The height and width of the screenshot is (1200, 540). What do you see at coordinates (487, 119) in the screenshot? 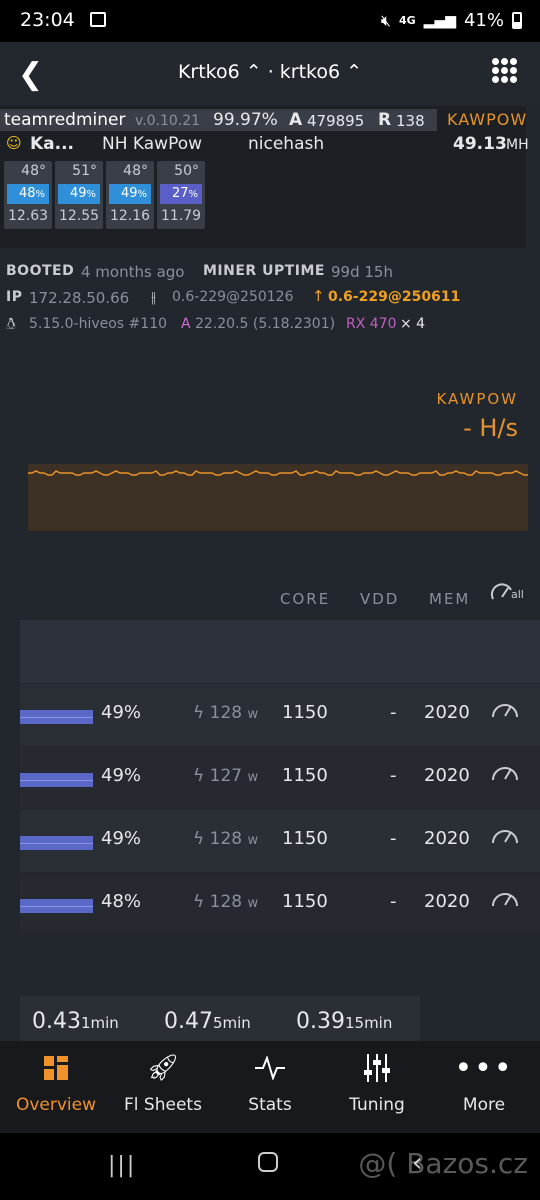
I see `algo-label: KAWPOW` at bounding box center [487, 119].